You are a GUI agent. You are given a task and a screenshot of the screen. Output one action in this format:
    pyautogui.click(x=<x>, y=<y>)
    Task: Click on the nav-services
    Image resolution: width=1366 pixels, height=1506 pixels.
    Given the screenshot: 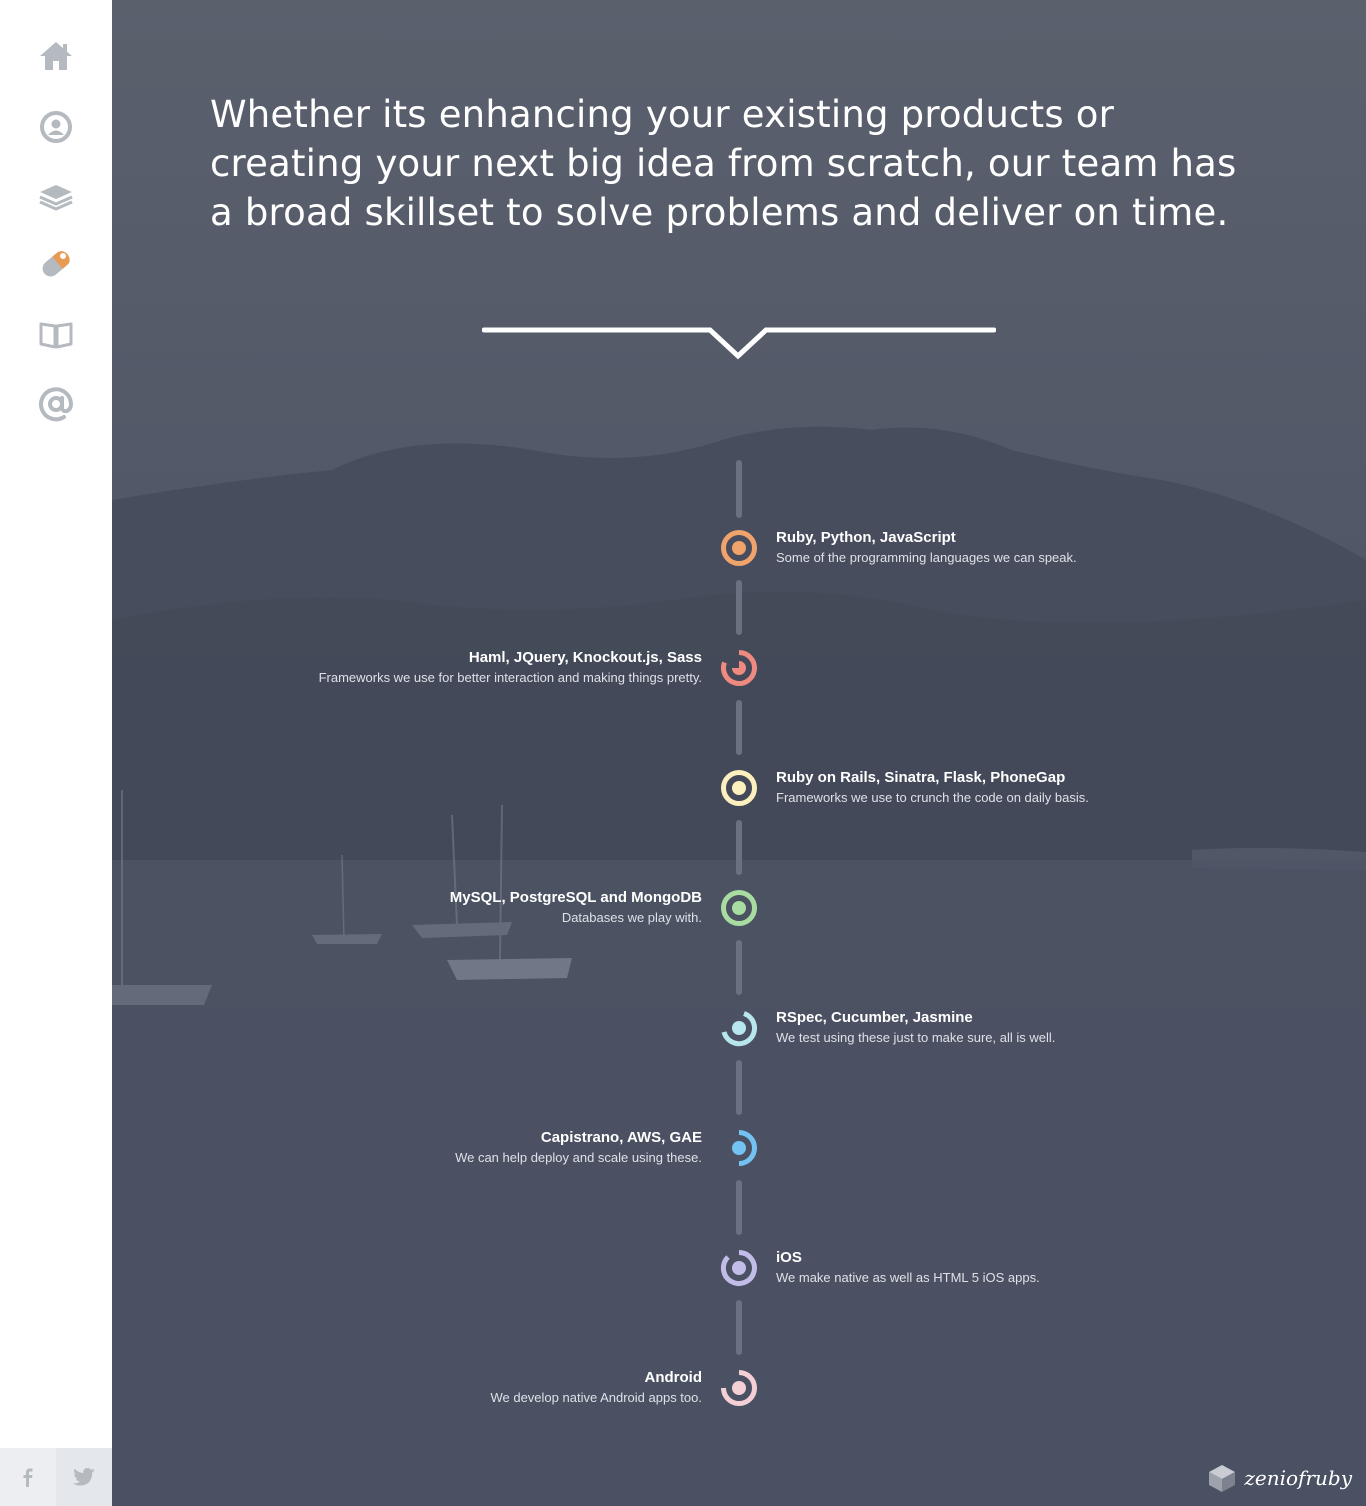 What is the action you would take?
    pyautogui.click(x=56, y=196)
    